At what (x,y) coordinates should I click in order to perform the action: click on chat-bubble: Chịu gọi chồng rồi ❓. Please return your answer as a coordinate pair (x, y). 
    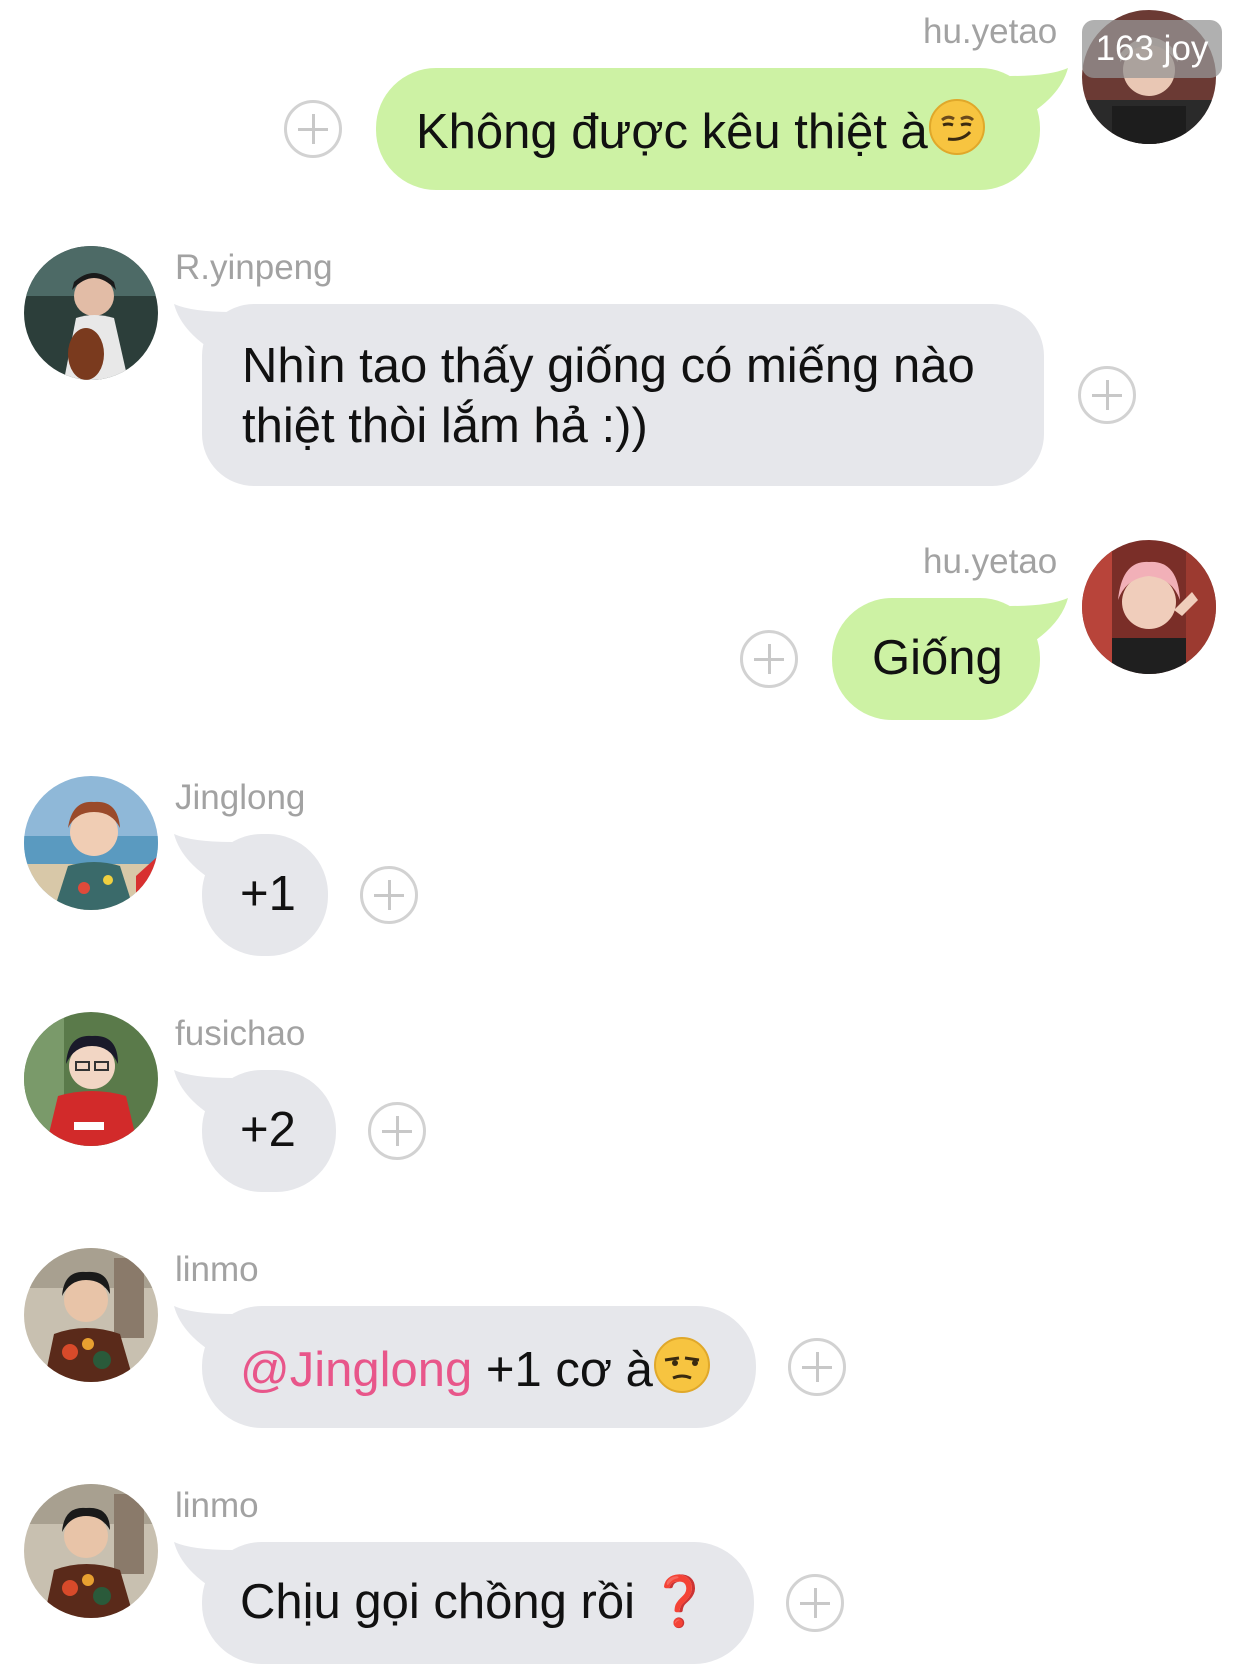
    Looking at the image, I should click on (478, 1603).